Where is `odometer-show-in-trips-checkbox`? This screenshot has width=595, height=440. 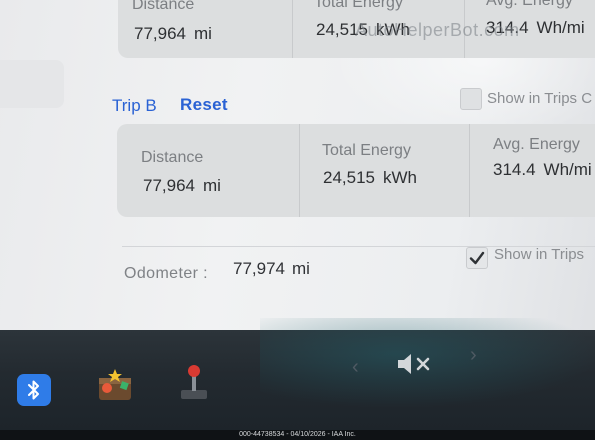
odometer-show-in-trips-checkbox is located at coordinates (477, 258).